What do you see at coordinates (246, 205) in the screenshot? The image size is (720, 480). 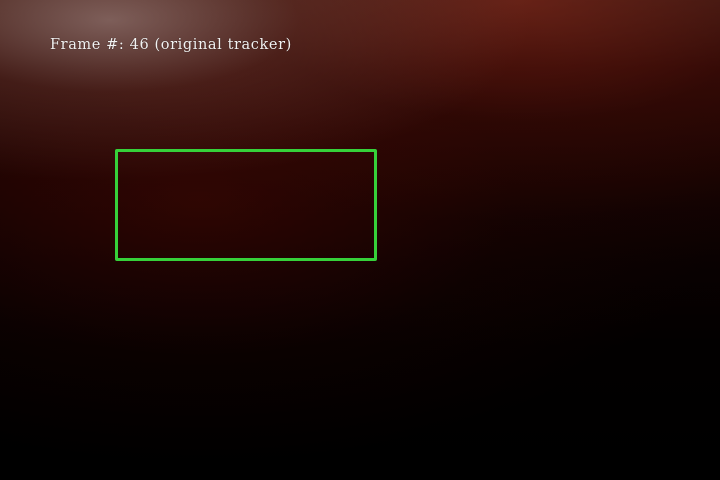 I see `tracker-bounding-box` at bounding box center [246, 205].